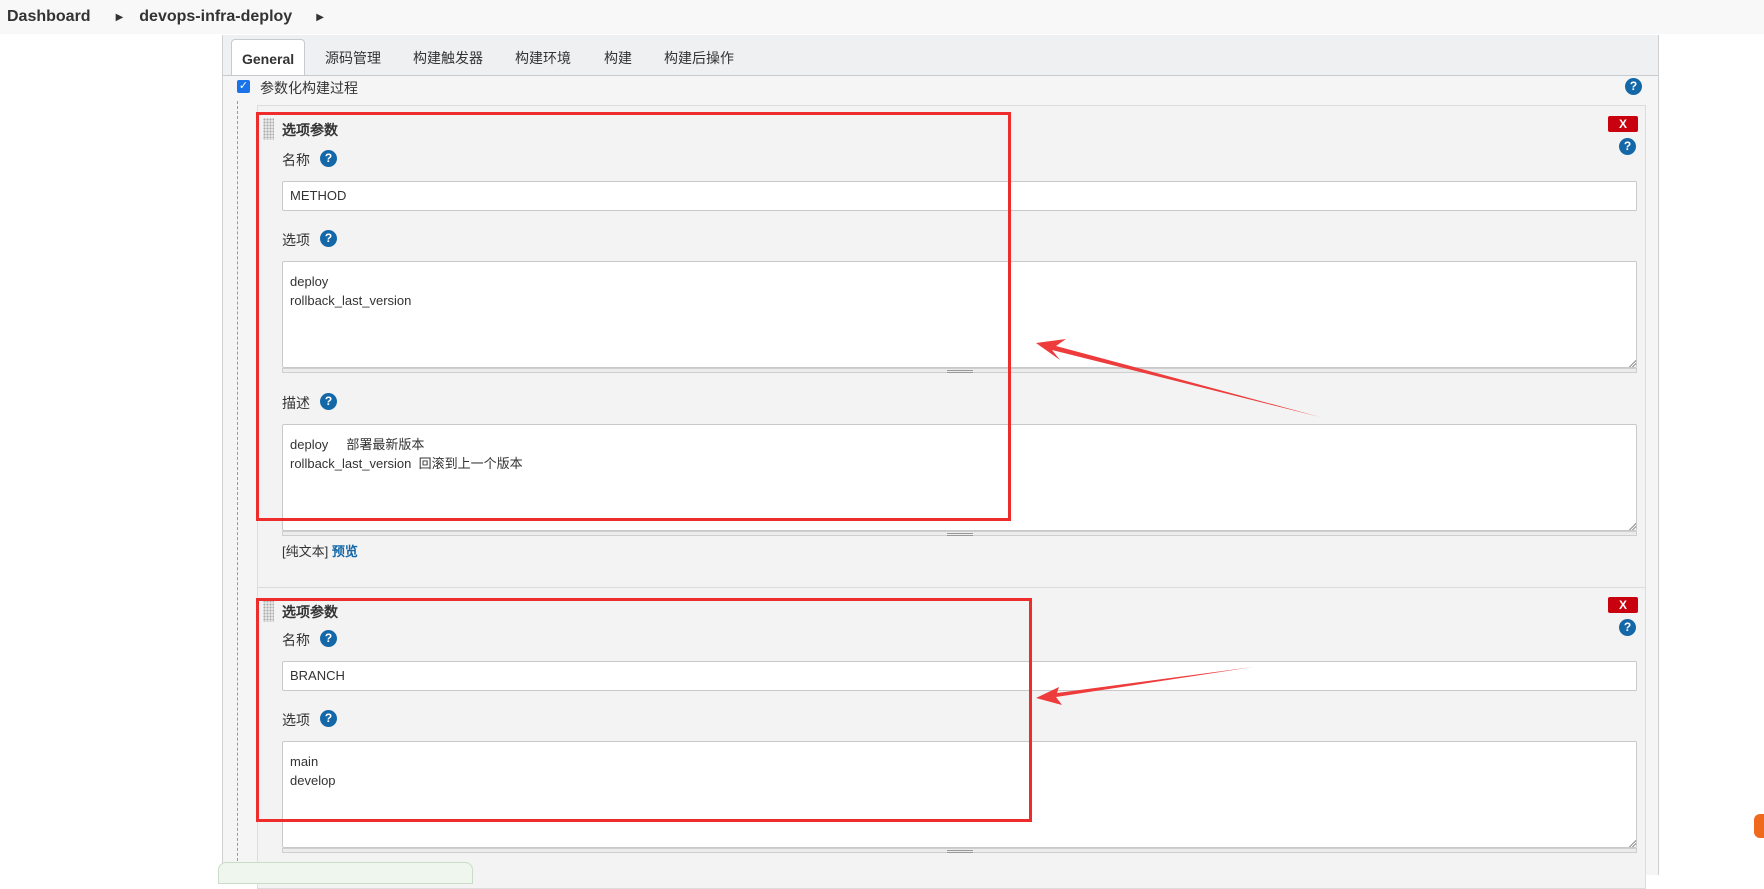 The height and width of the screenshot is (889, 1764). I want to click on bottom-action-bar, so click(345, 873).